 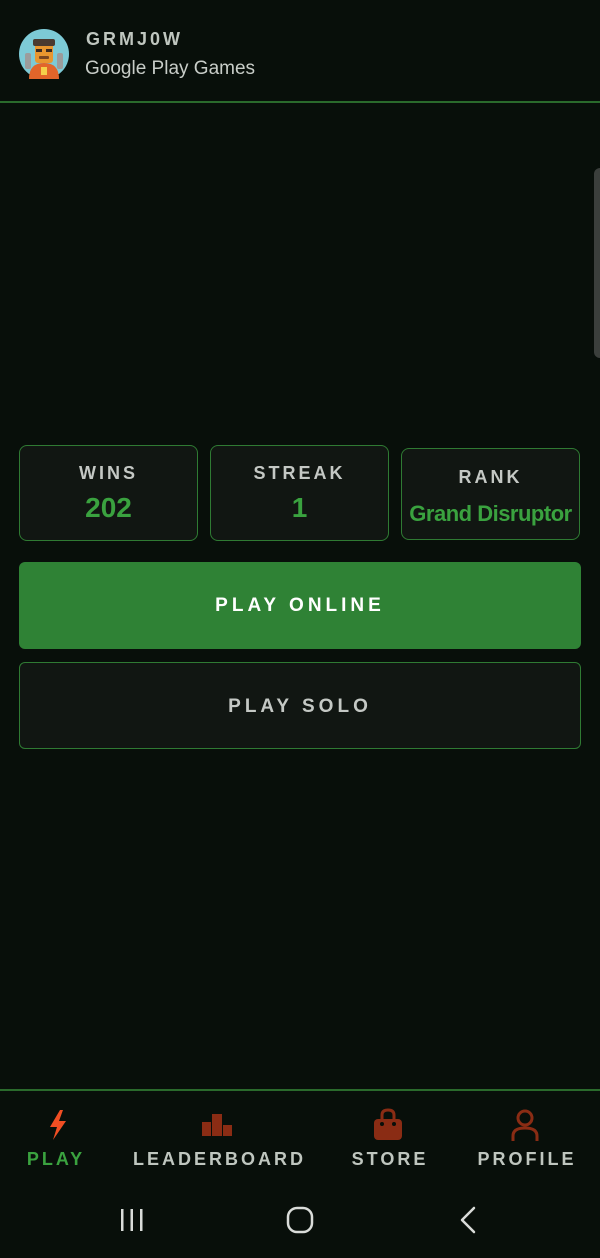 I want to click on streak-card: STREAK 1, so click(x=299, y=493).